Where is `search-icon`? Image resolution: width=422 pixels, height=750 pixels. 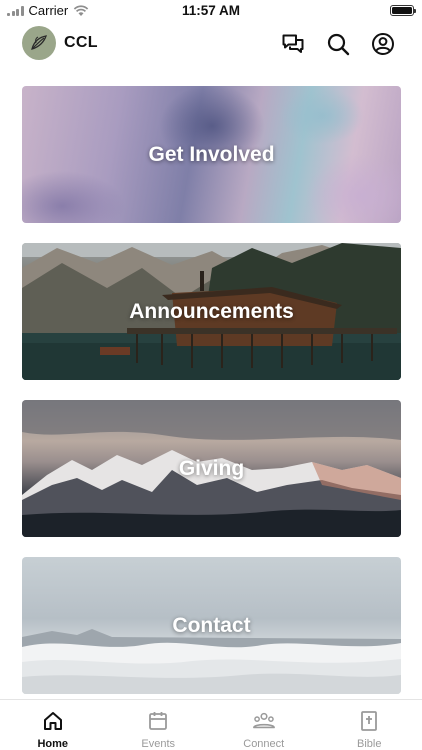 search-icon is located at coordinates (338, 44).